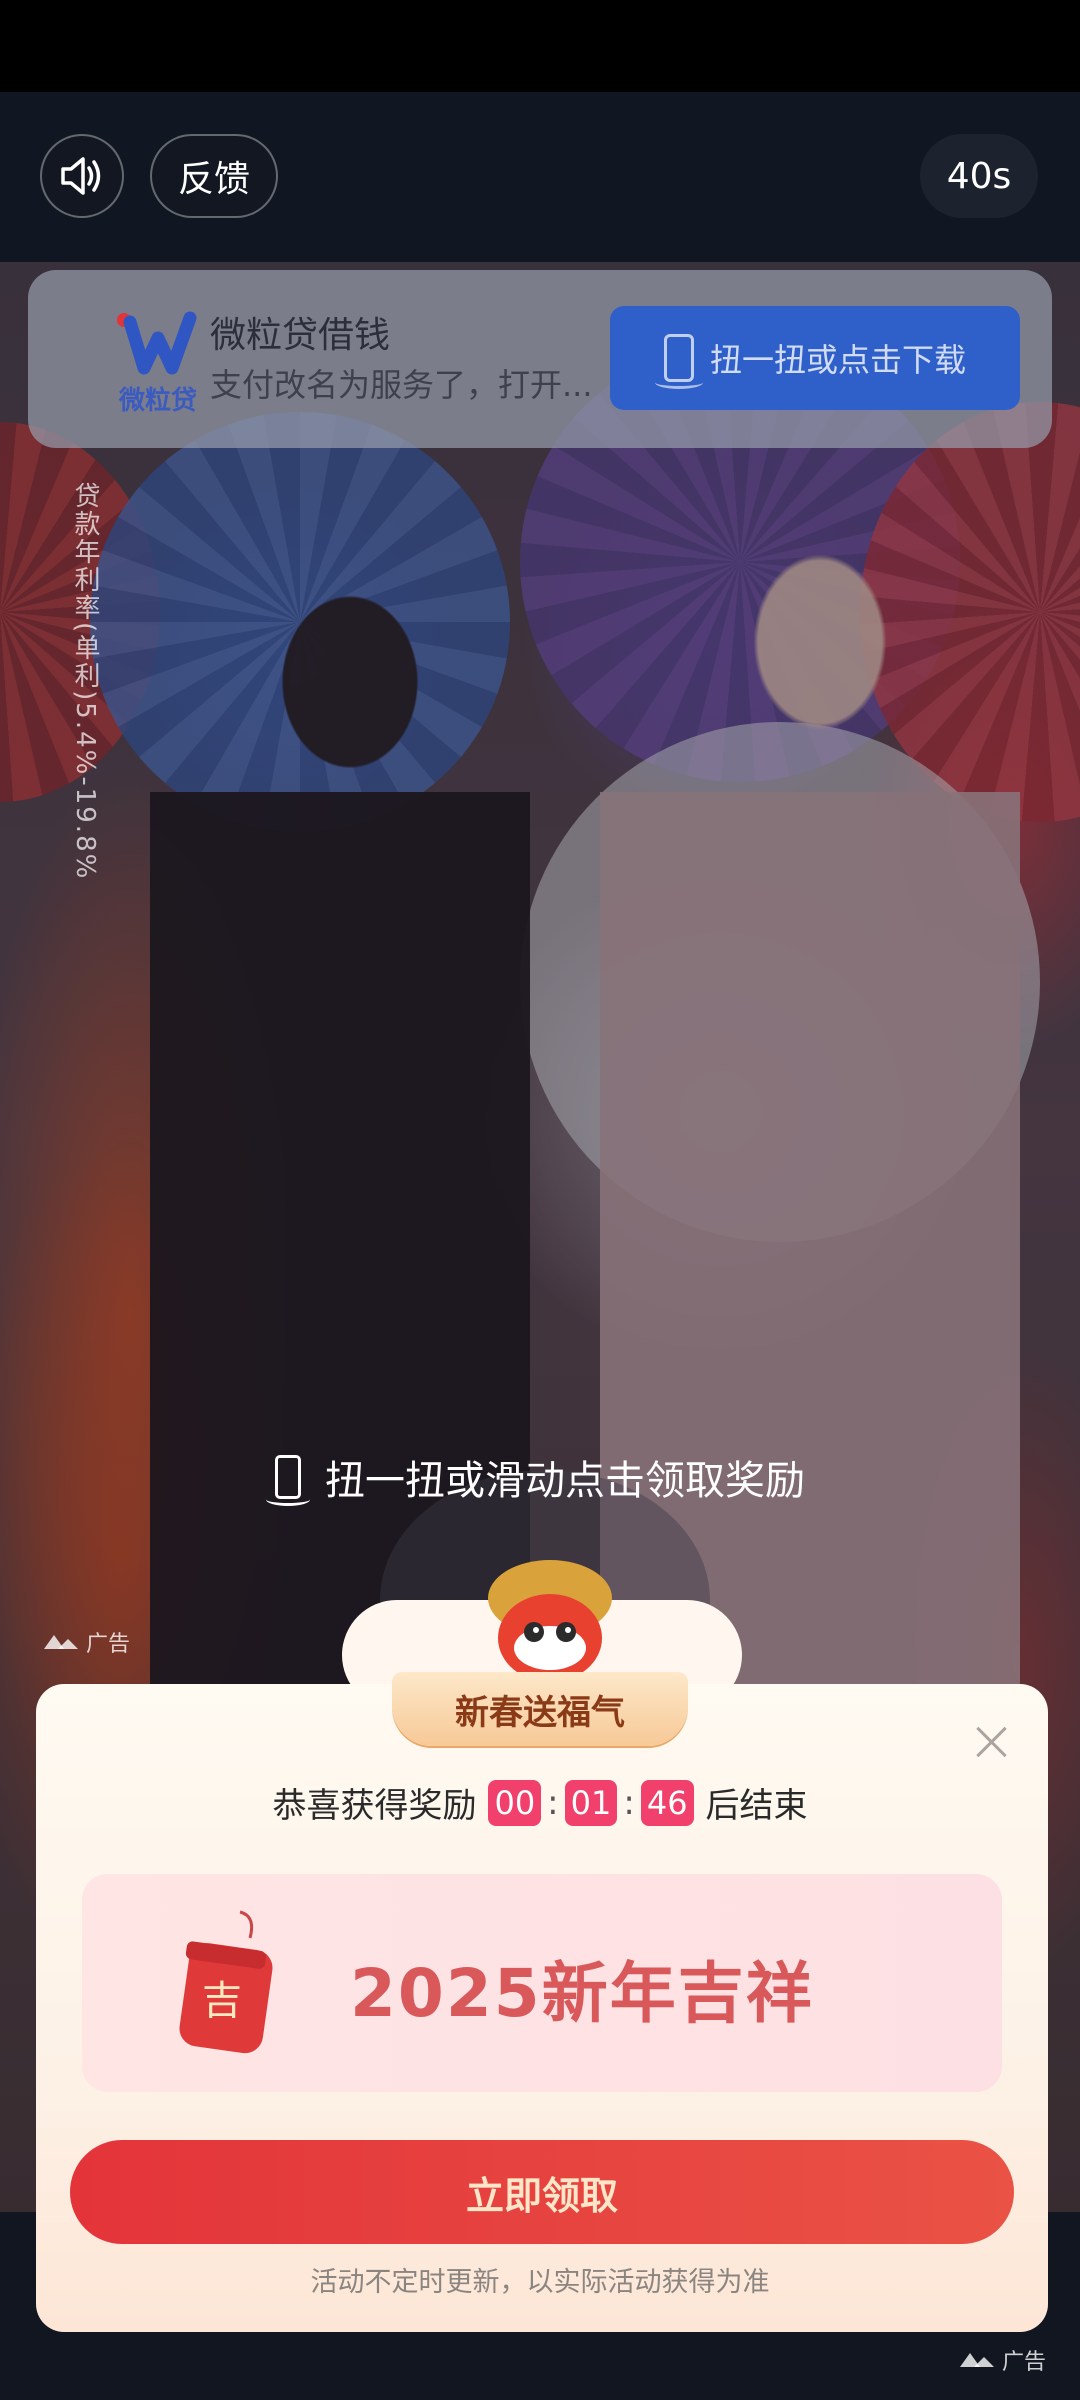 The width and height of the screenshot is (1080, 2400). I want to click on ad-label: 广告, so click(87, 1642).